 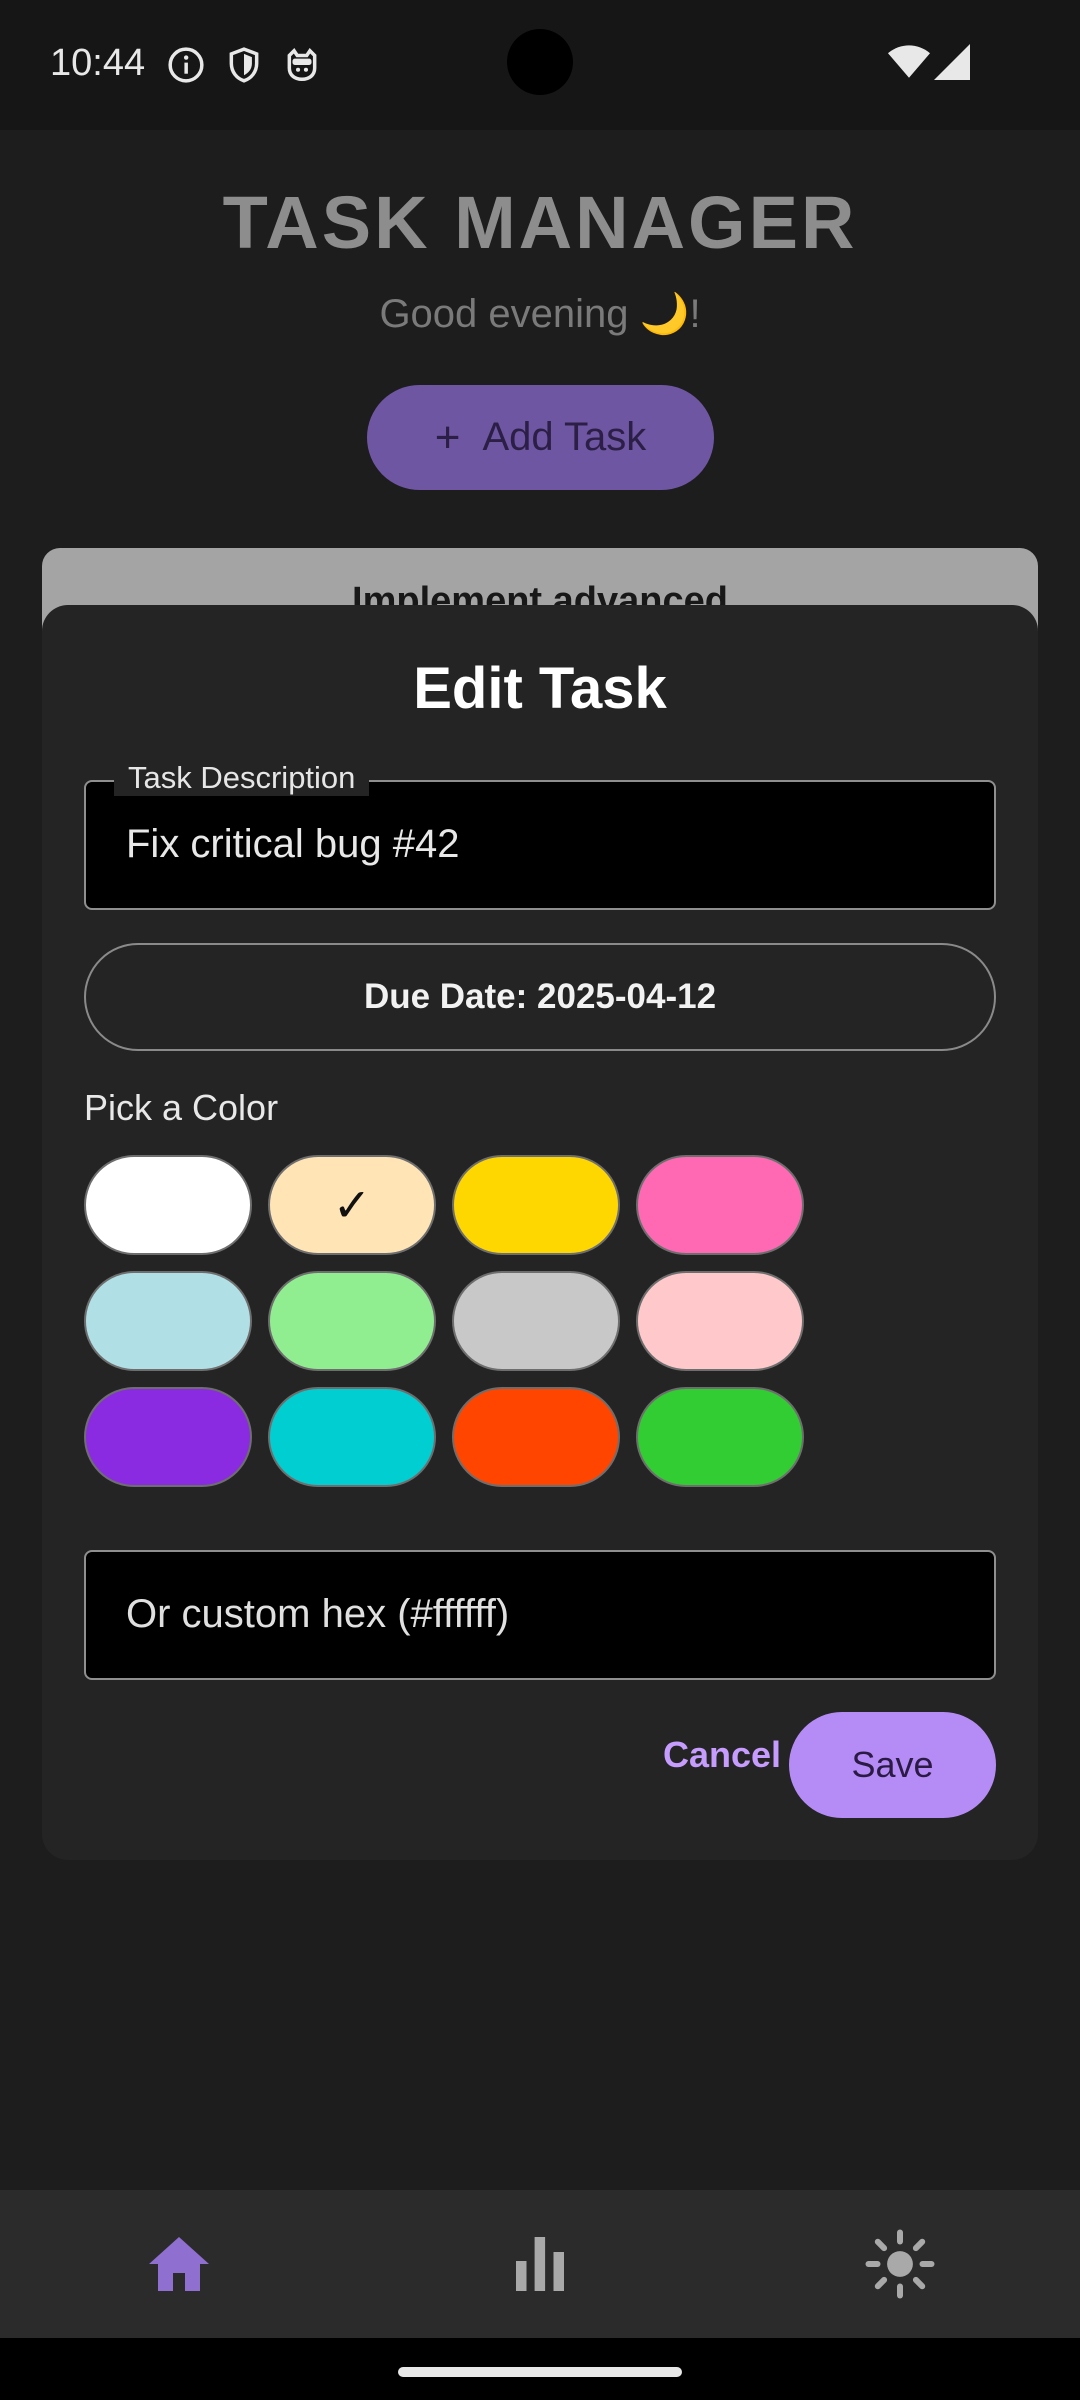 I want to click on cat-icon, so click(x=302, y=64).